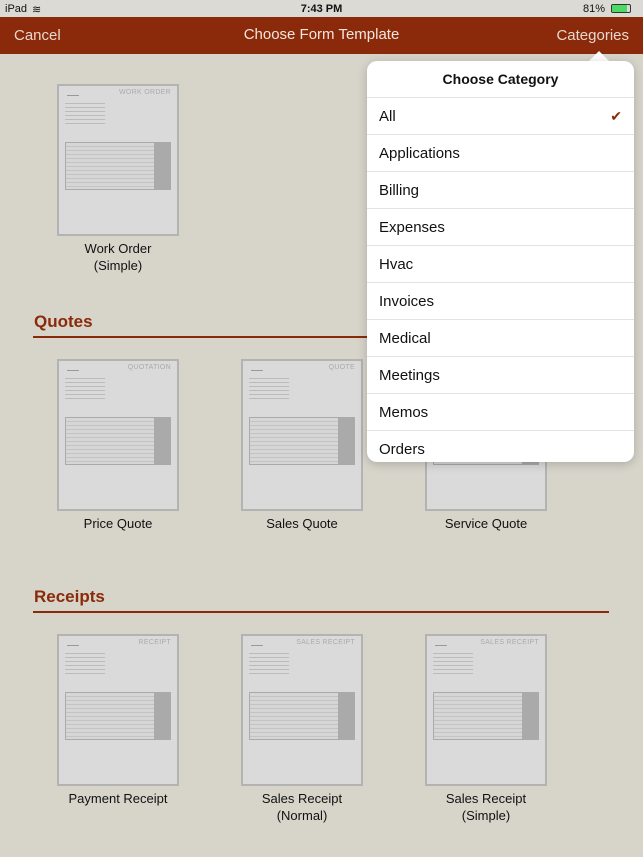  What do you see at coordinates (500, 115) in the screenshot?
I see `category-item: All ✔` at bounding box center [500, 115].